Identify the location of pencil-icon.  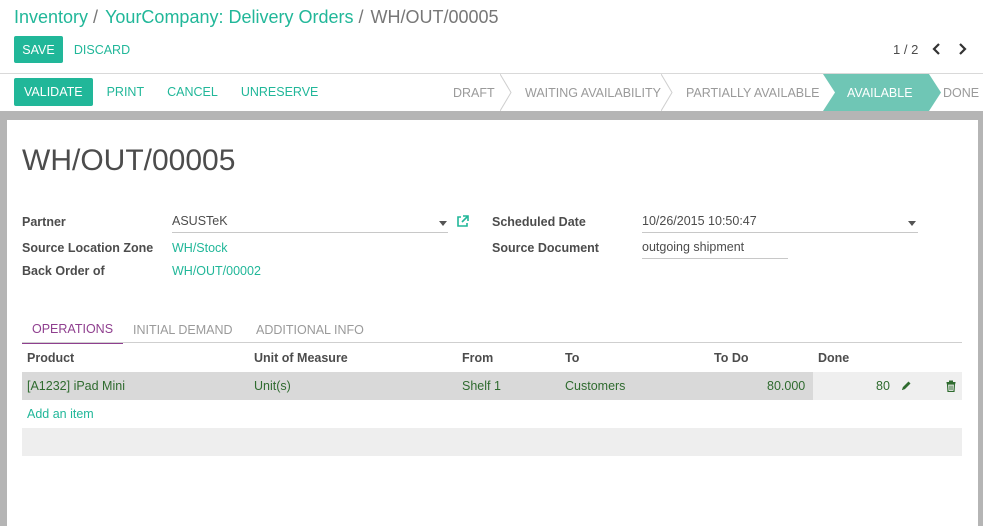
(906, 386).